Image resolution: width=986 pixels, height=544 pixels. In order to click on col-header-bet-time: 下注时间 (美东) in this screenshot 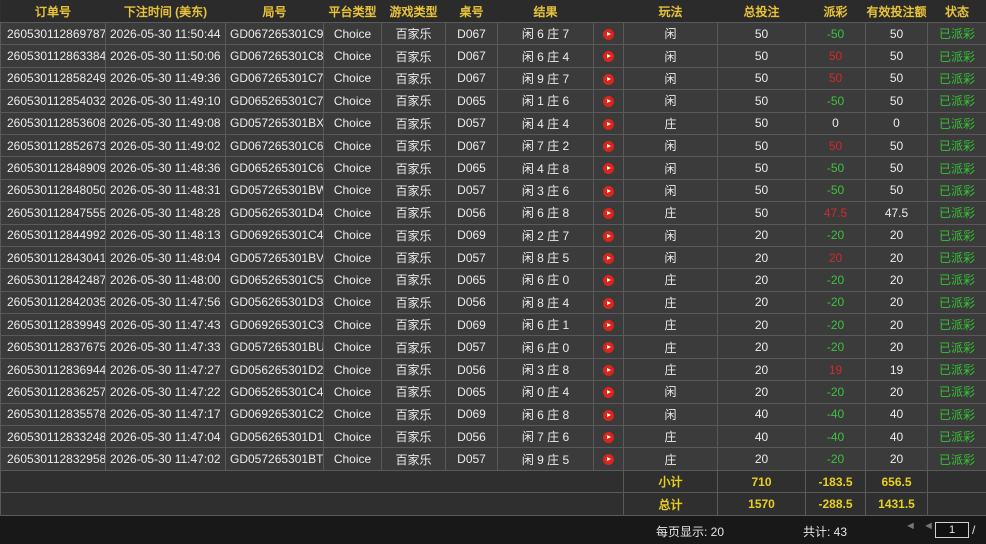, I will do `click(165, 11)`.